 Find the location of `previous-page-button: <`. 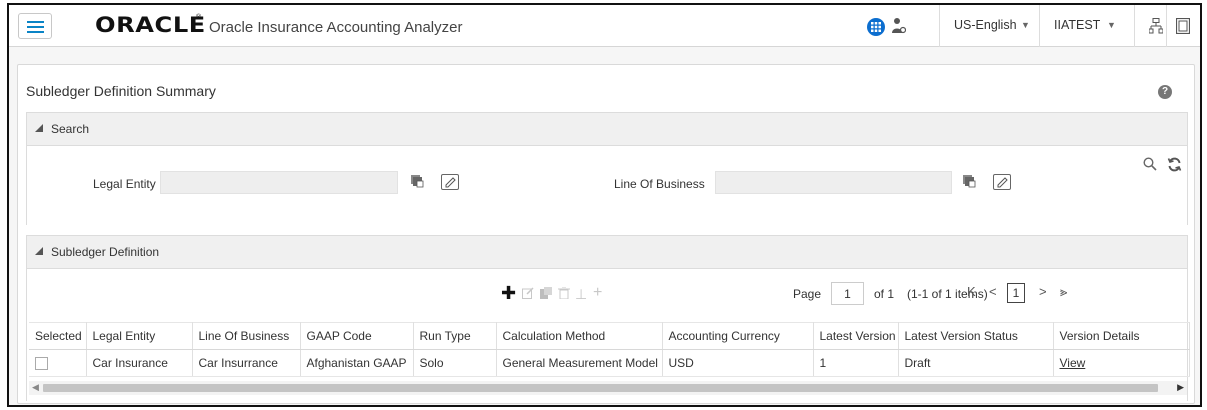

previous-page-button: < is located at coordinates (993, 291).